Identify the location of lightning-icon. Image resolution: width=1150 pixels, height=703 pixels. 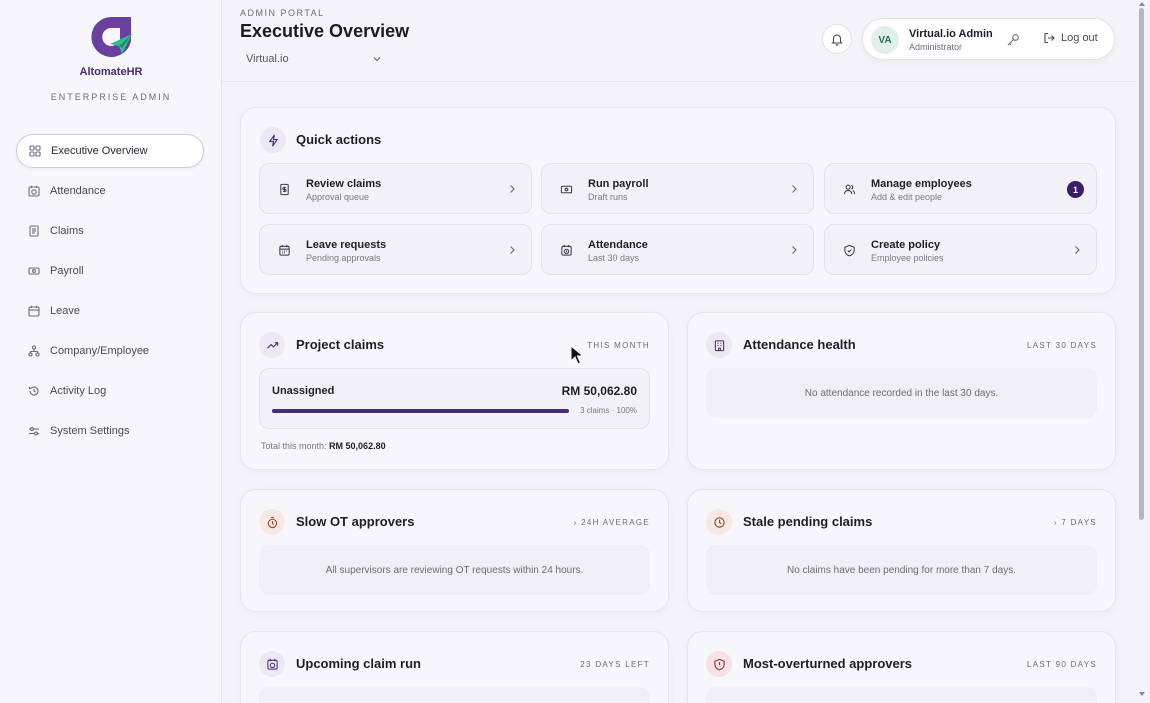
(273, 140).